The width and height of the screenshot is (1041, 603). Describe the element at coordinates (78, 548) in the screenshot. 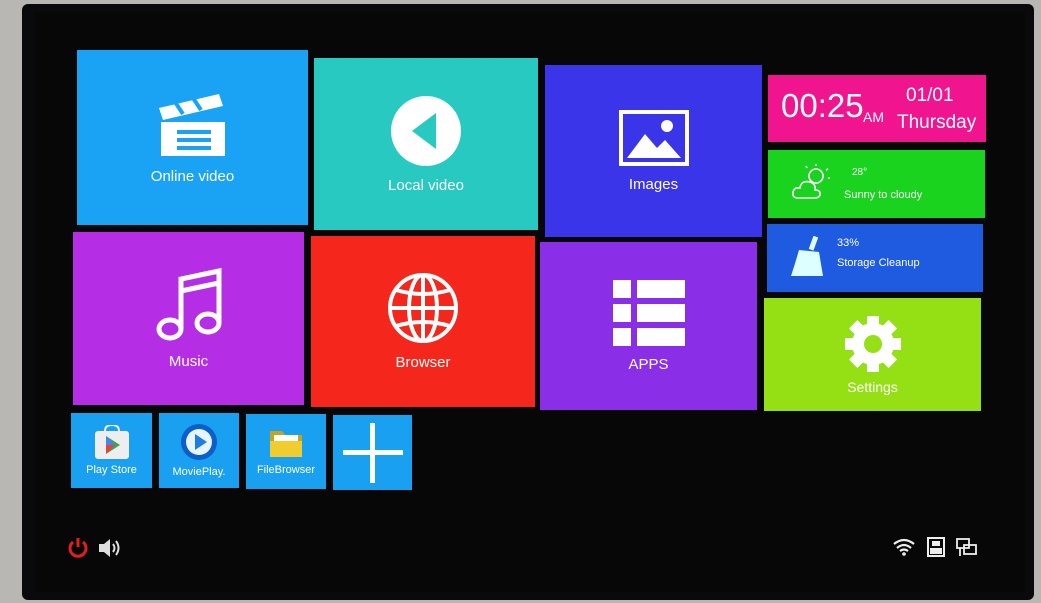

I see `power-icon` at that location.